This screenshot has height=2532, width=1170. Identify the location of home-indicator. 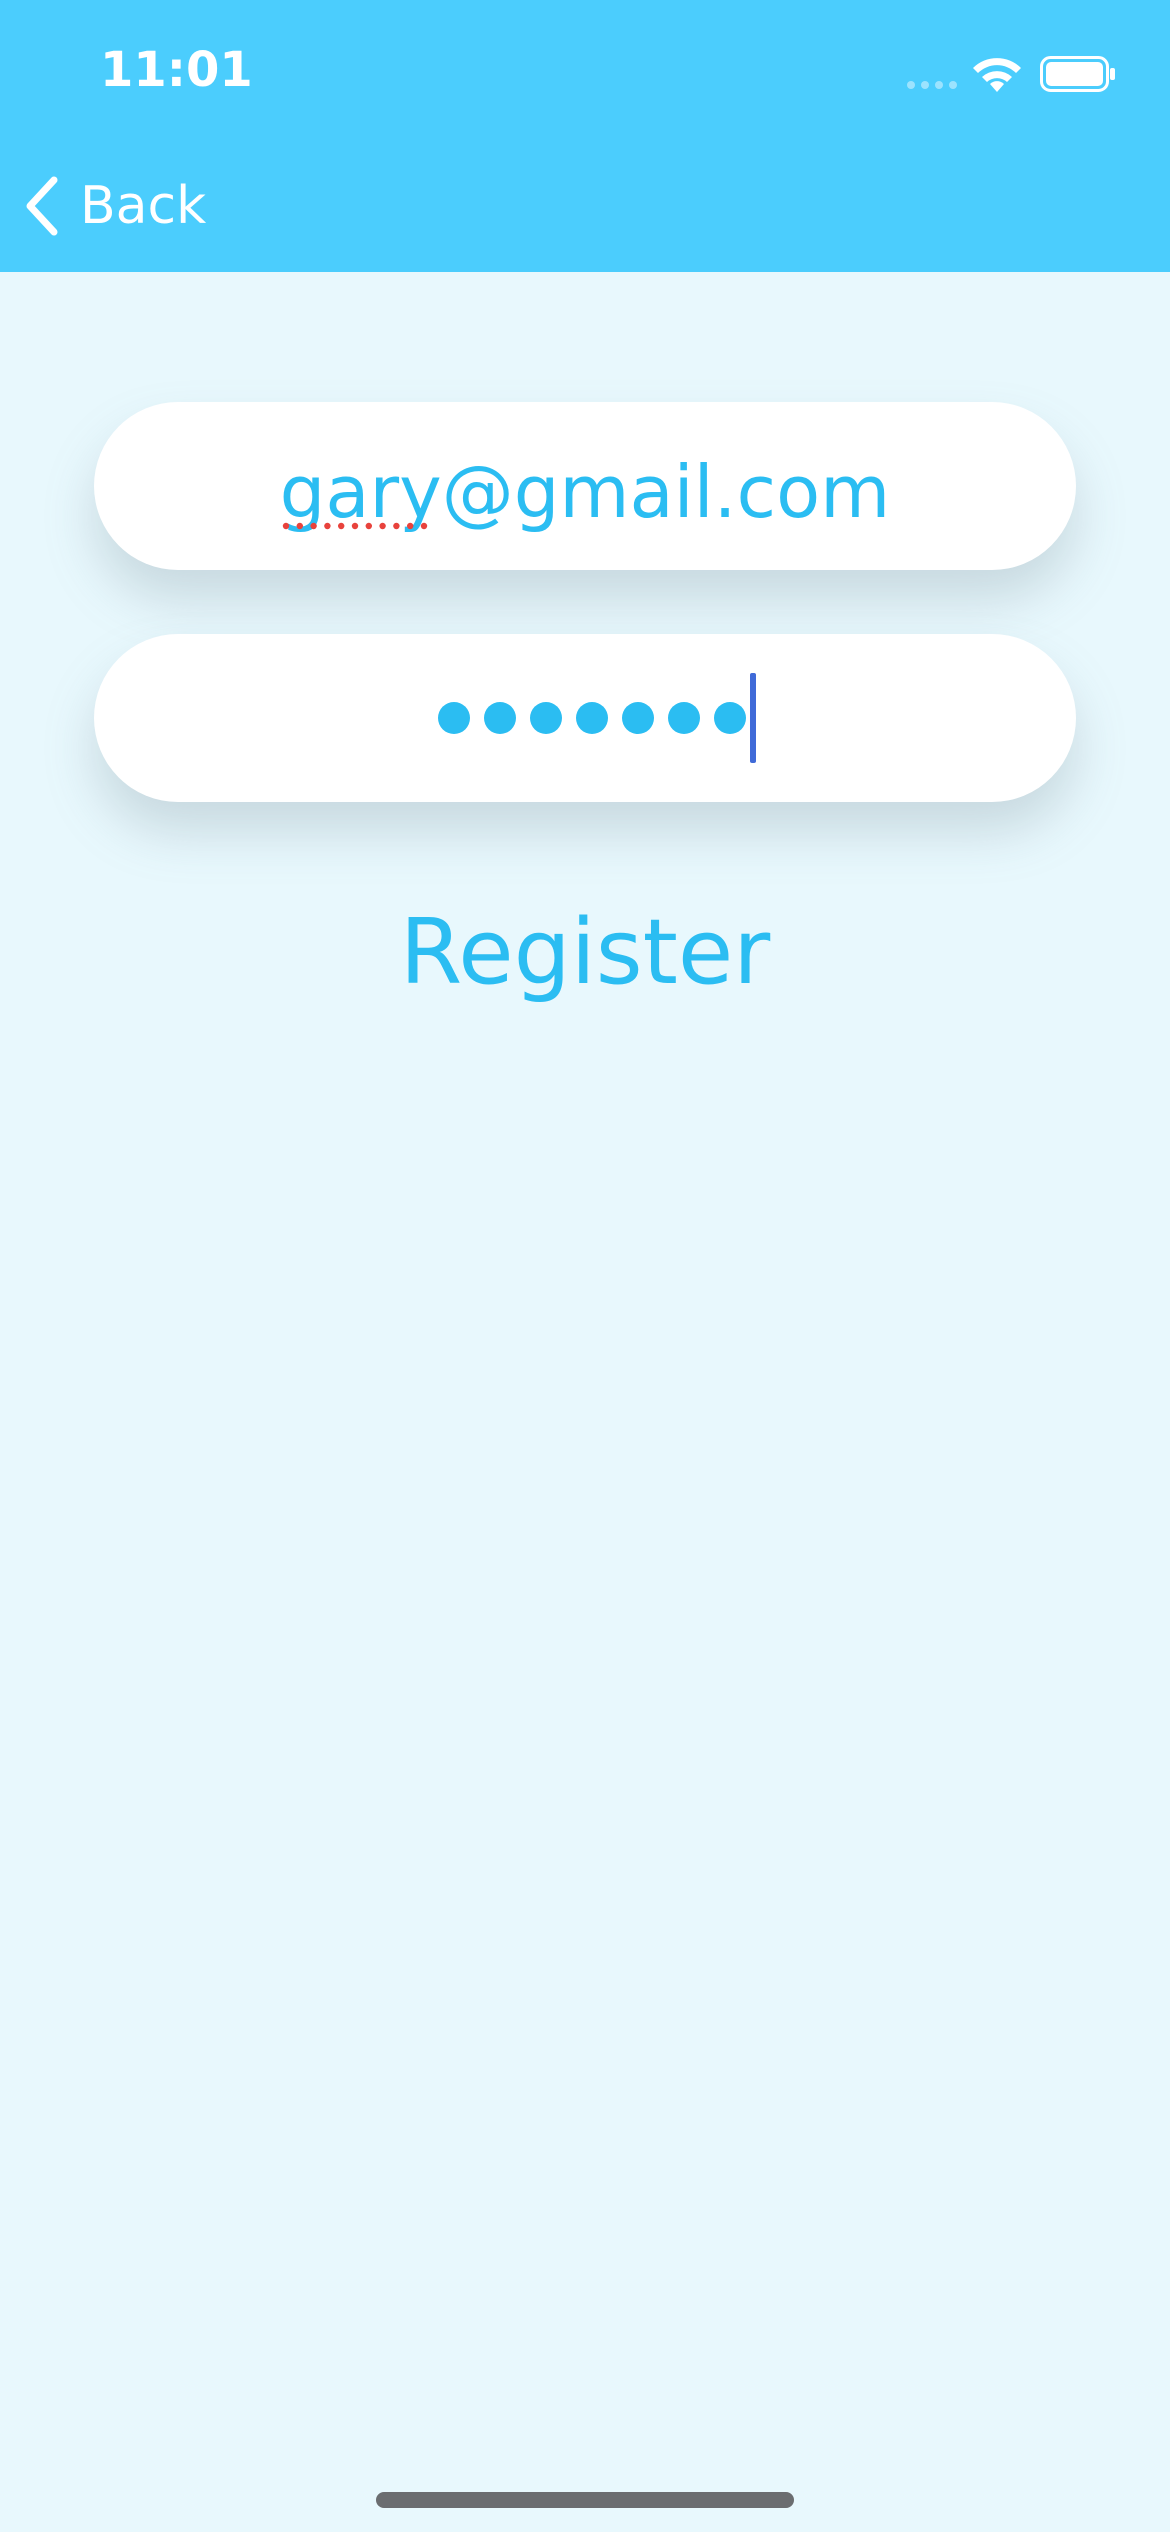
(585, 2500).